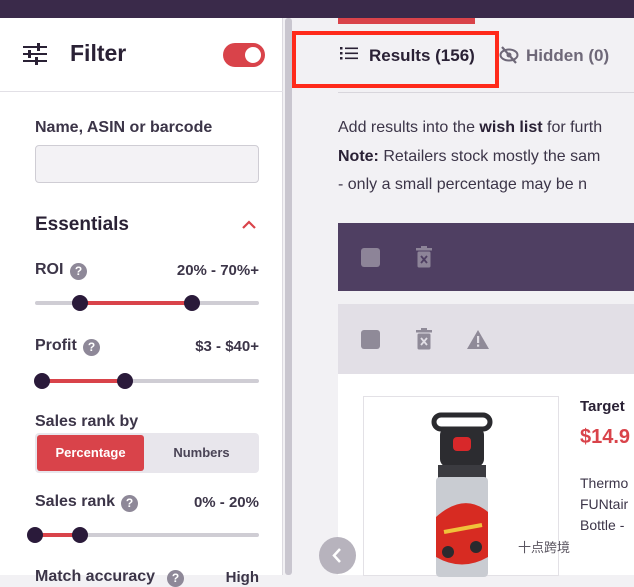 The width and height of the screenshot is (634, 587). What do you see at coordinates (83, 381) in the screenshot?
I see `profit-slider-fill` at bounding box center [83, 381].